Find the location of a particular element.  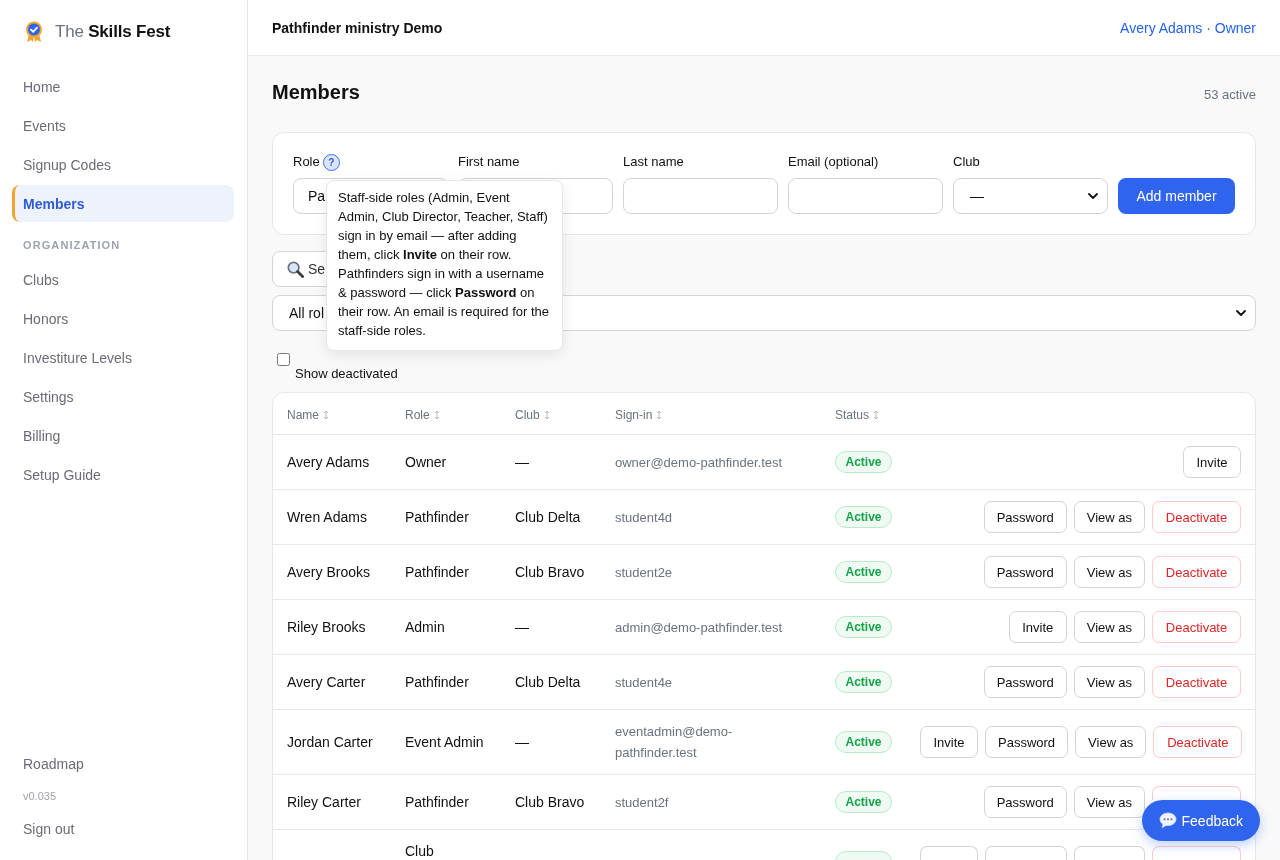

sidebar-item: Home is located at coordinates (123, 86).